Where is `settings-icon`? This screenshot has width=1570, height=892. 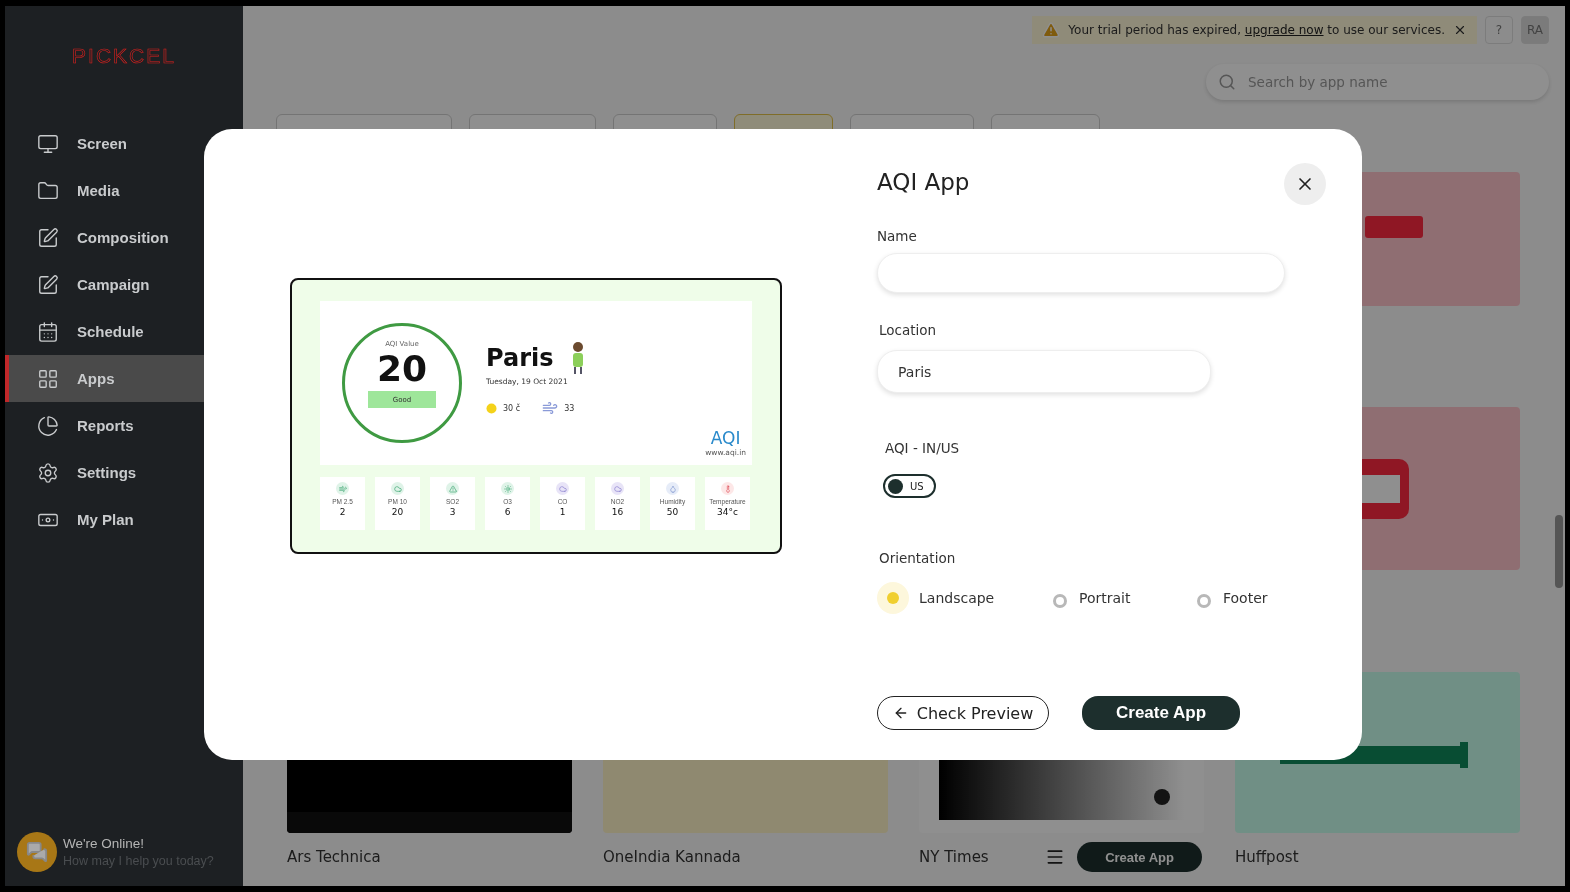 settings-icon is located at coordinates (48, 472).